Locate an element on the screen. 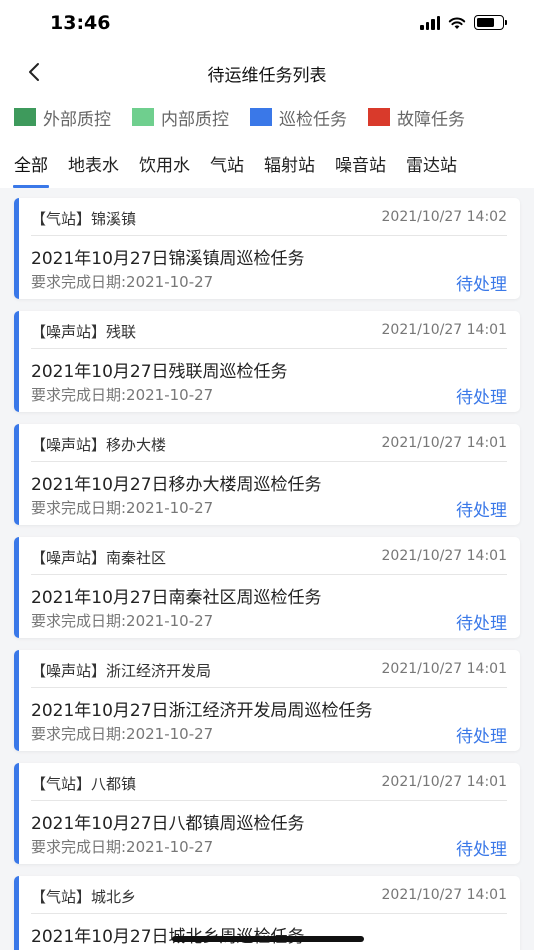 The width and height of the screenshot is (534, 950). home-indicator is located at coordinates (268, 939).